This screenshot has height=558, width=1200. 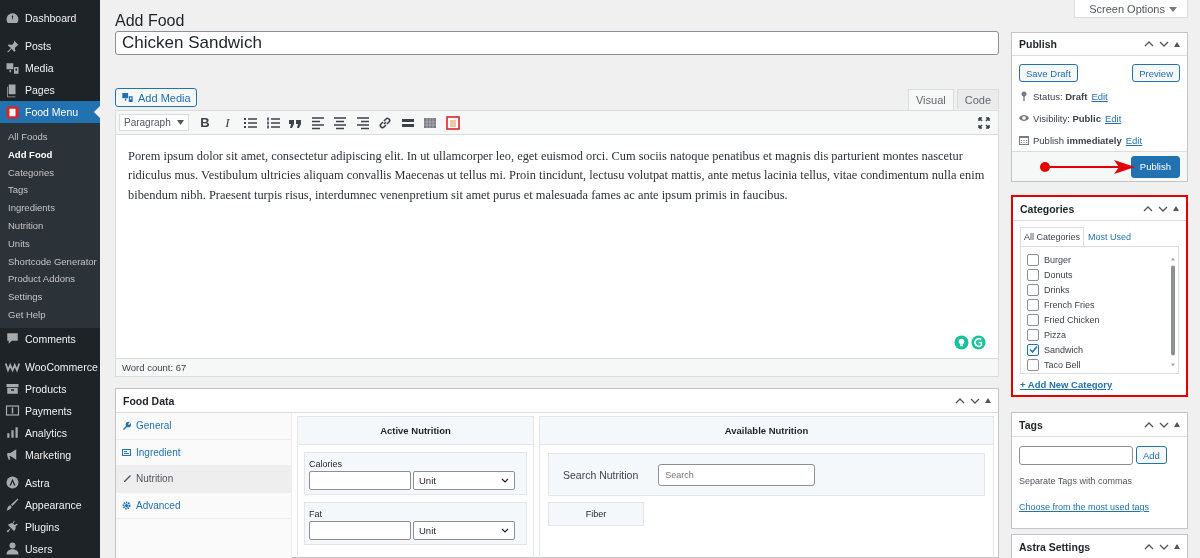 I want to click on add-category-link: + Add New Category, so click(x=1066, y=384).